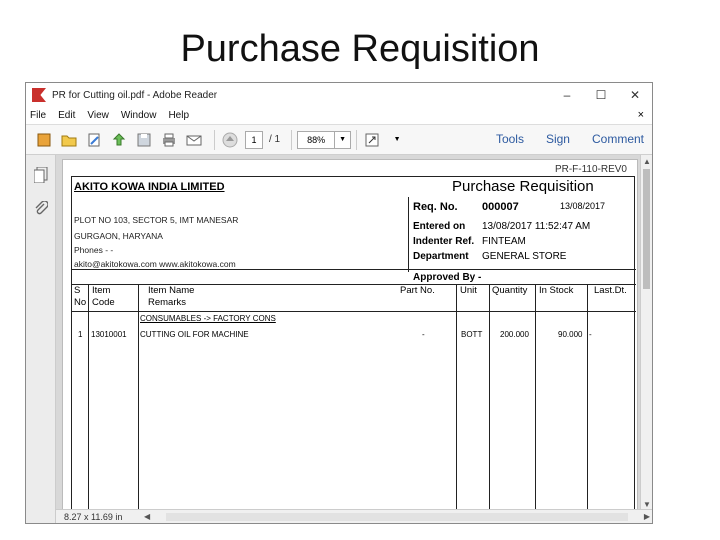 This screenshot has height=540, width=720. I want to click on page-thumbnails-icon, so click(41, 175).